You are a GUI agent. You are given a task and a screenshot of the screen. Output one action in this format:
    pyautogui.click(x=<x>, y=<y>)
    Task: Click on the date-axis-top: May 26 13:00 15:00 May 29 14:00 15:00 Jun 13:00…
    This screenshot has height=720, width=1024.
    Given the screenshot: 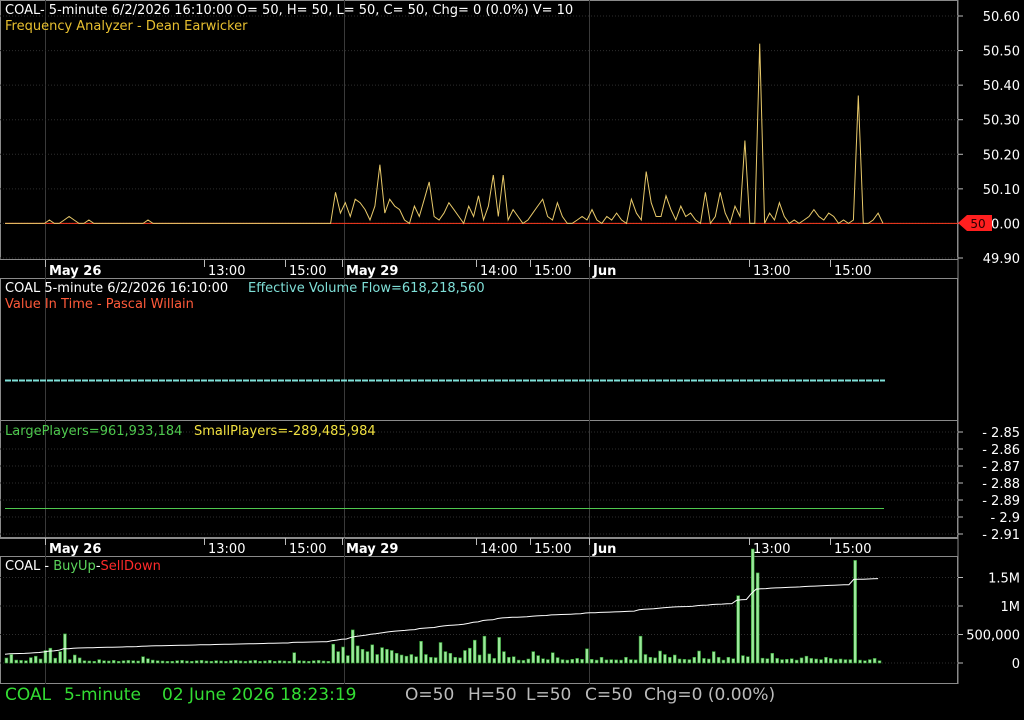 What is the action you would take?
    pyautogui.click(x=479, y=269)
    